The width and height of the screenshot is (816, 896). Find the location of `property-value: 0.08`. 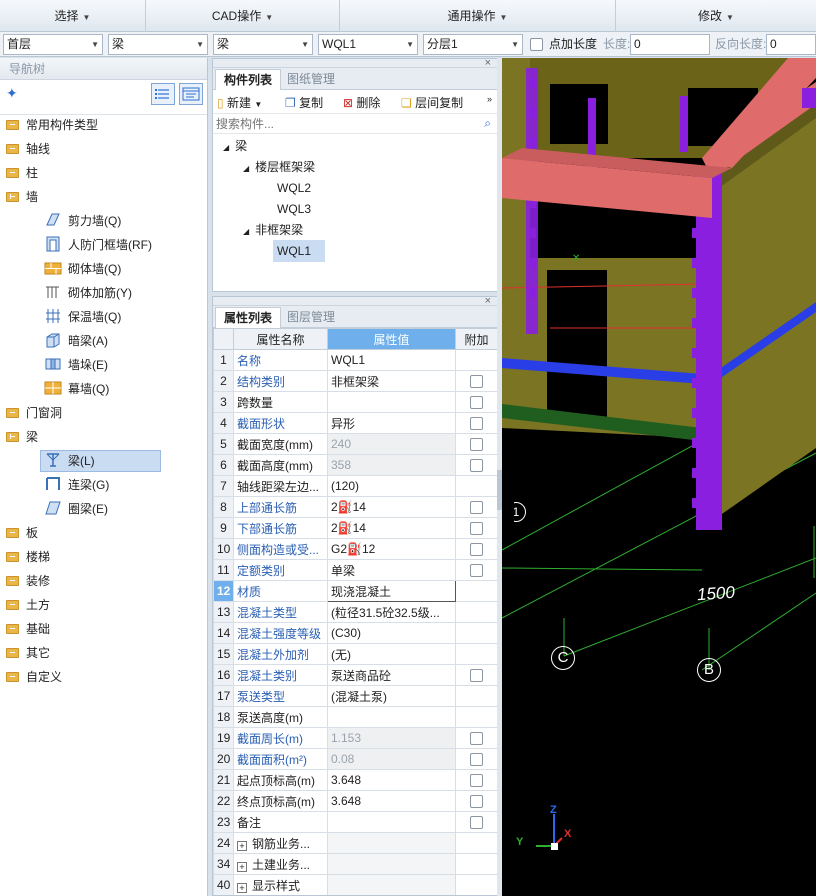

property-value: 0.08 is located at coordinates (391, 759).